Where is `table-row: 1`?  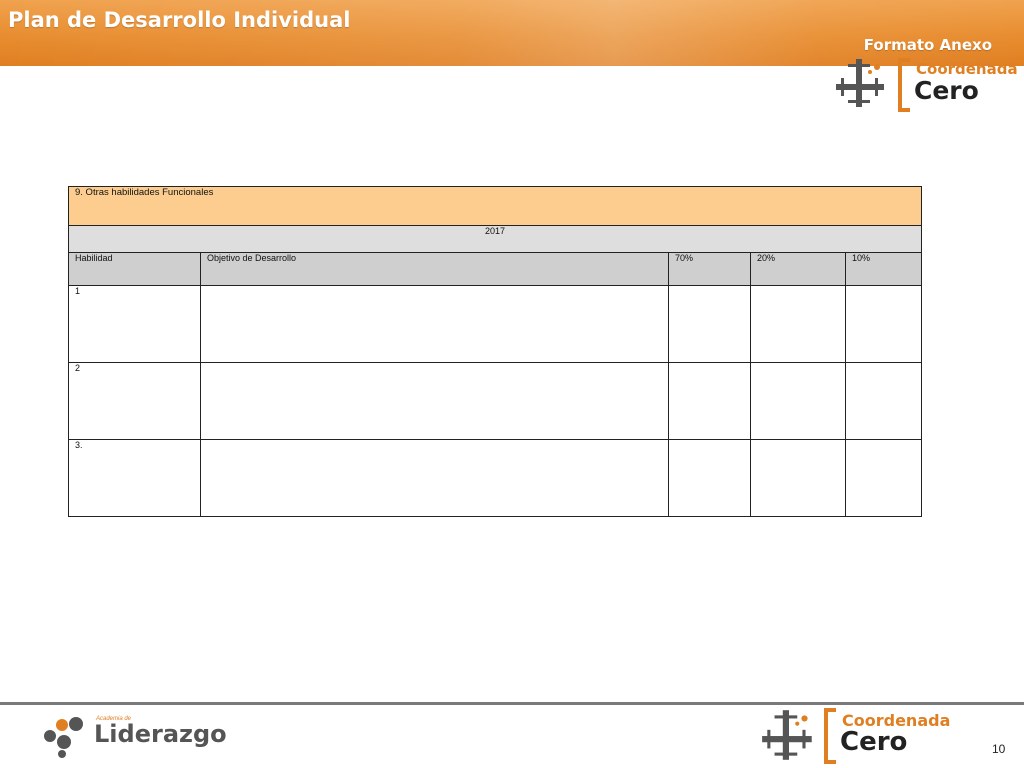 table-row: 1 is located at coordinates (495, 324).